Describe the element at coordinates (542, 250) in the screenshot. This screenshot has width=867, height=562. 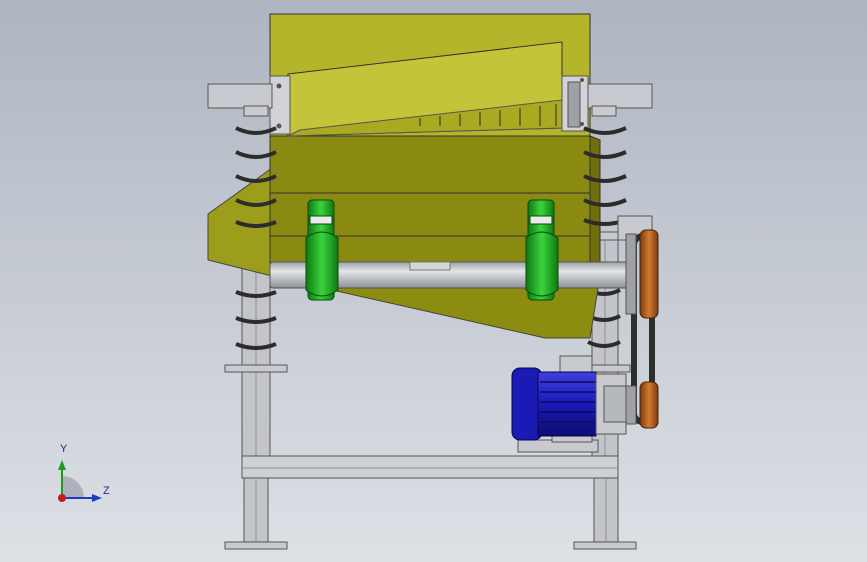
I see `bearing-right` at that location.